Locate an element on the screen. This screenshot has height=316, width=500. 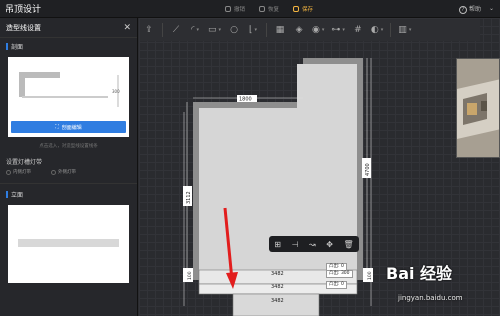
selection-toolbar: ⊞ ⊣ ↝ ✥ 🗑 is located at coordinates (314, 244).